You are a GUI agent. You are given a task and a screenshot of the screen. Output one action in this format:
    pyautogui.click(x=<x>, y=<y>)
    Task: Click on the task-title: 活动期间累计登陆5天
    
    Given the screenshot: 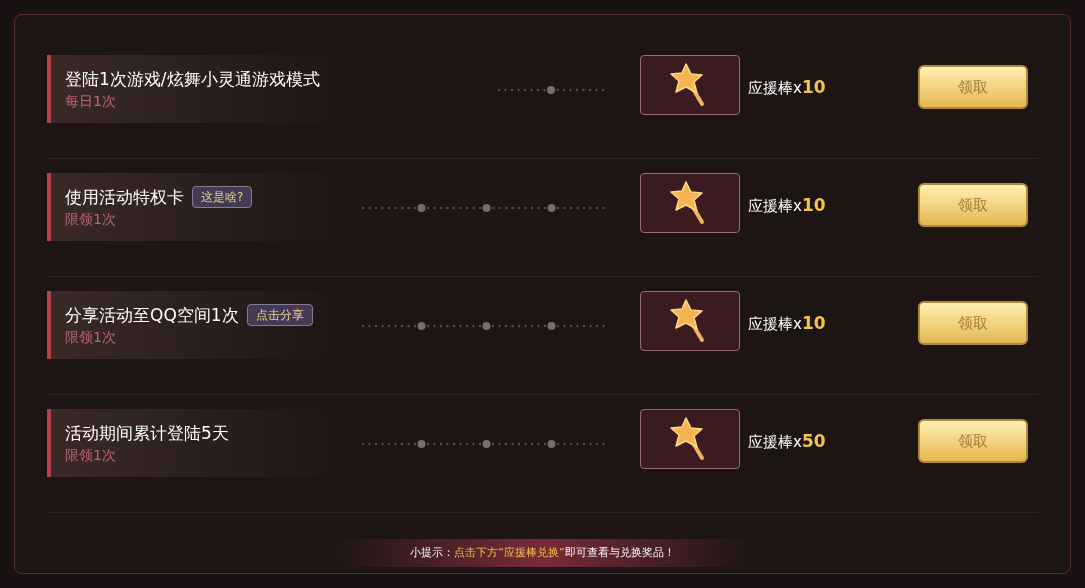 What is the action you would take?
    pyautogui.click(x=147, y=433)
    